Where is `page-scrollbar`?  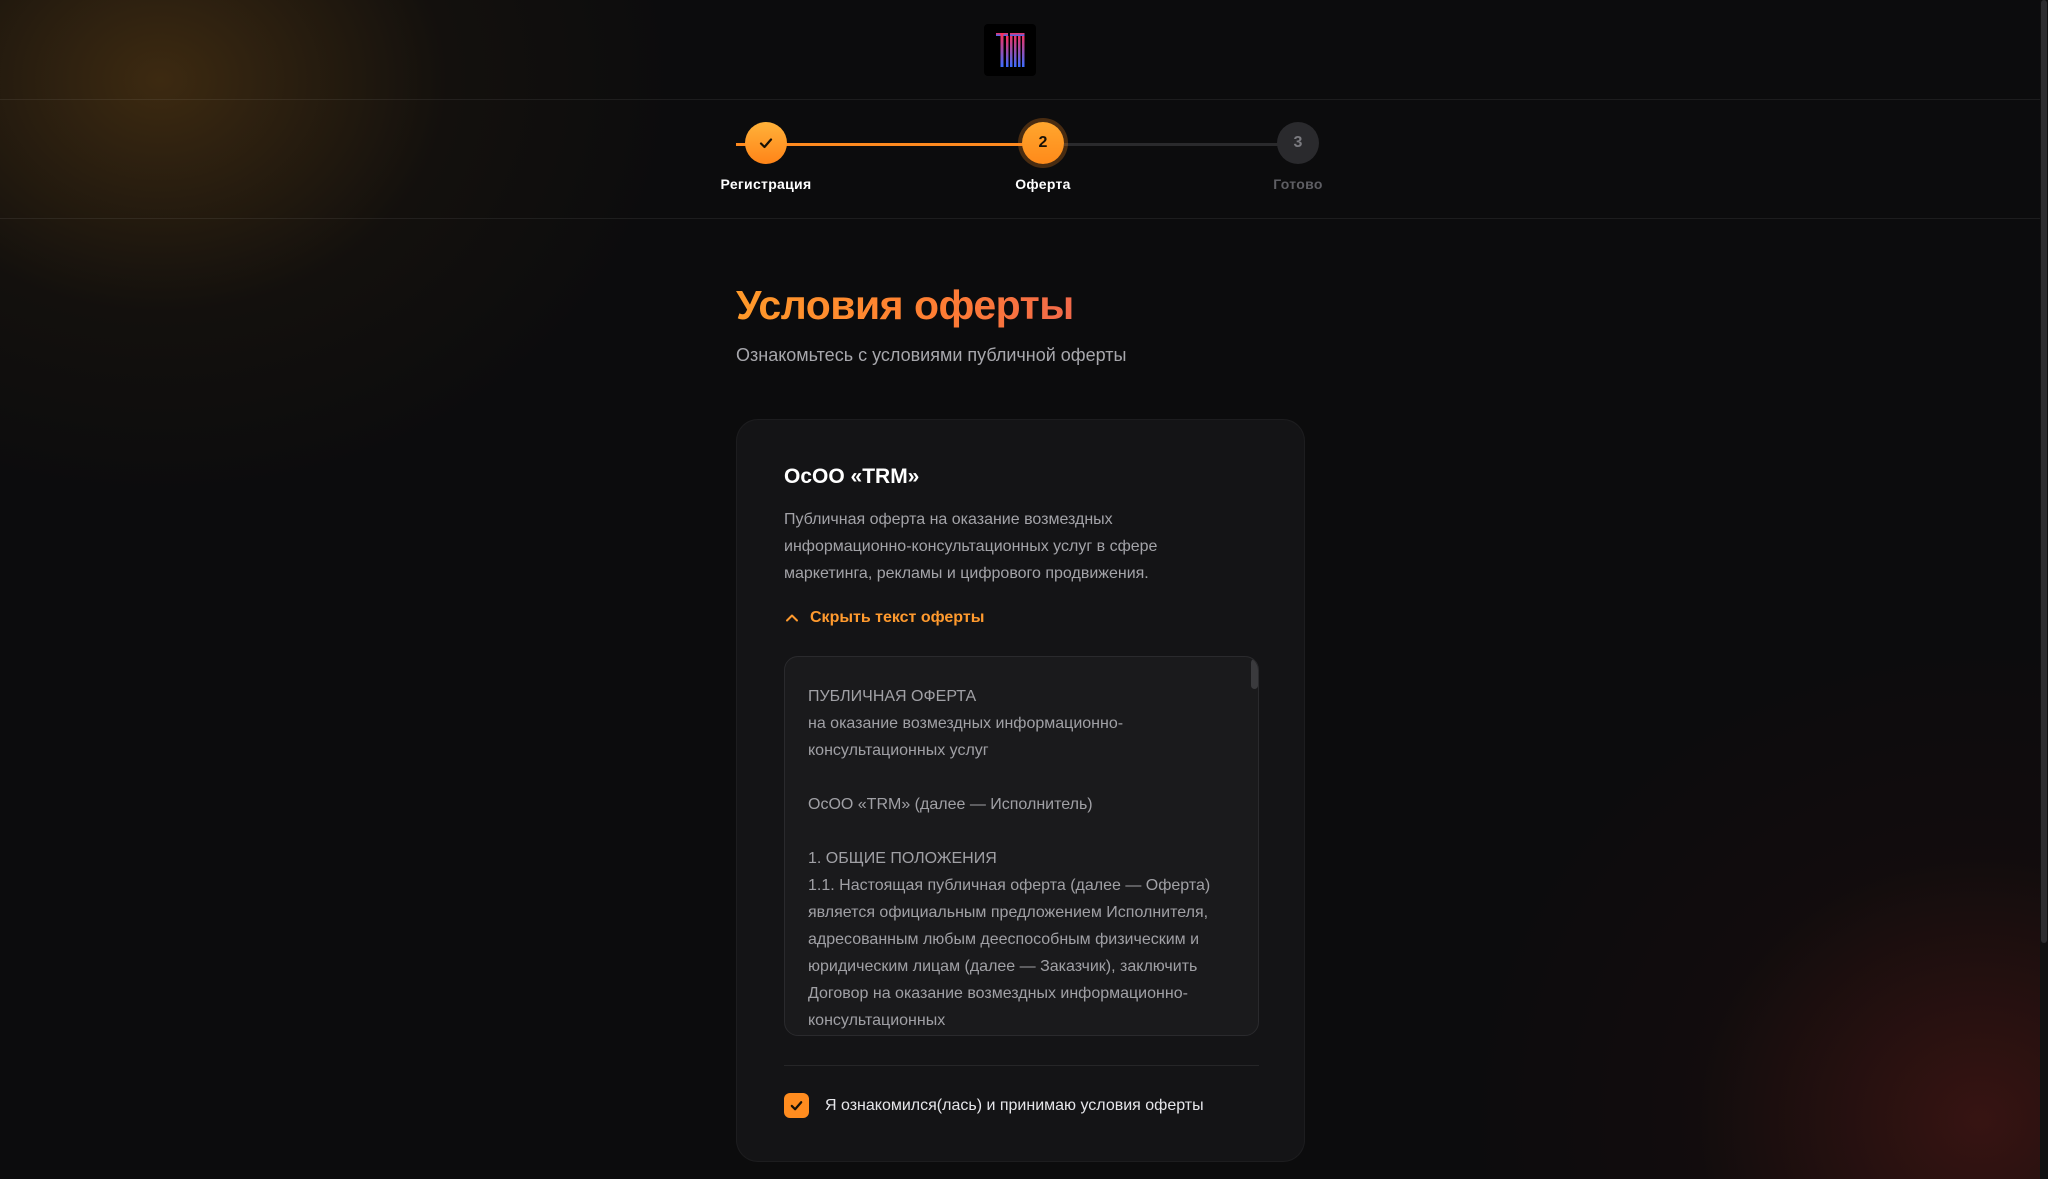 page-scrollbar is located at coordinates (2044, 589).